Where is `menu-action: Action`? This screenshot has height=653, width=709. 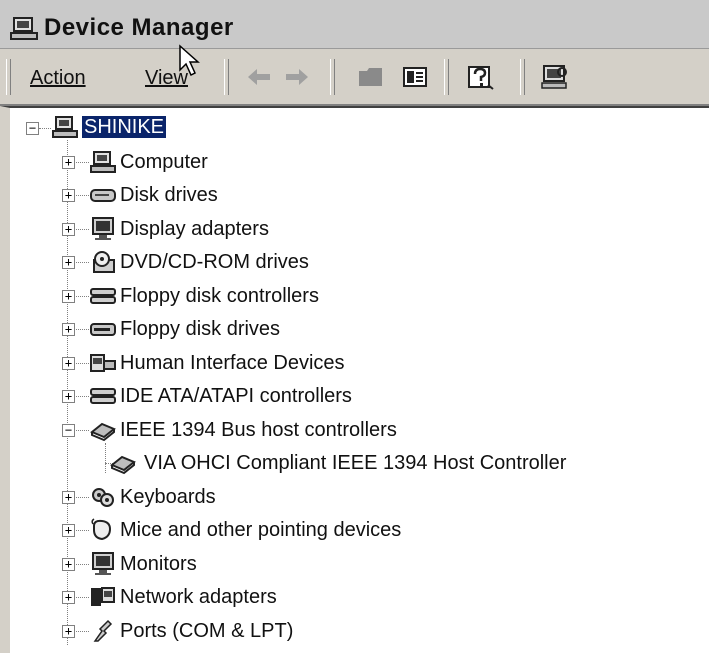
menu-action: Action is located at coordinates (58, 78).